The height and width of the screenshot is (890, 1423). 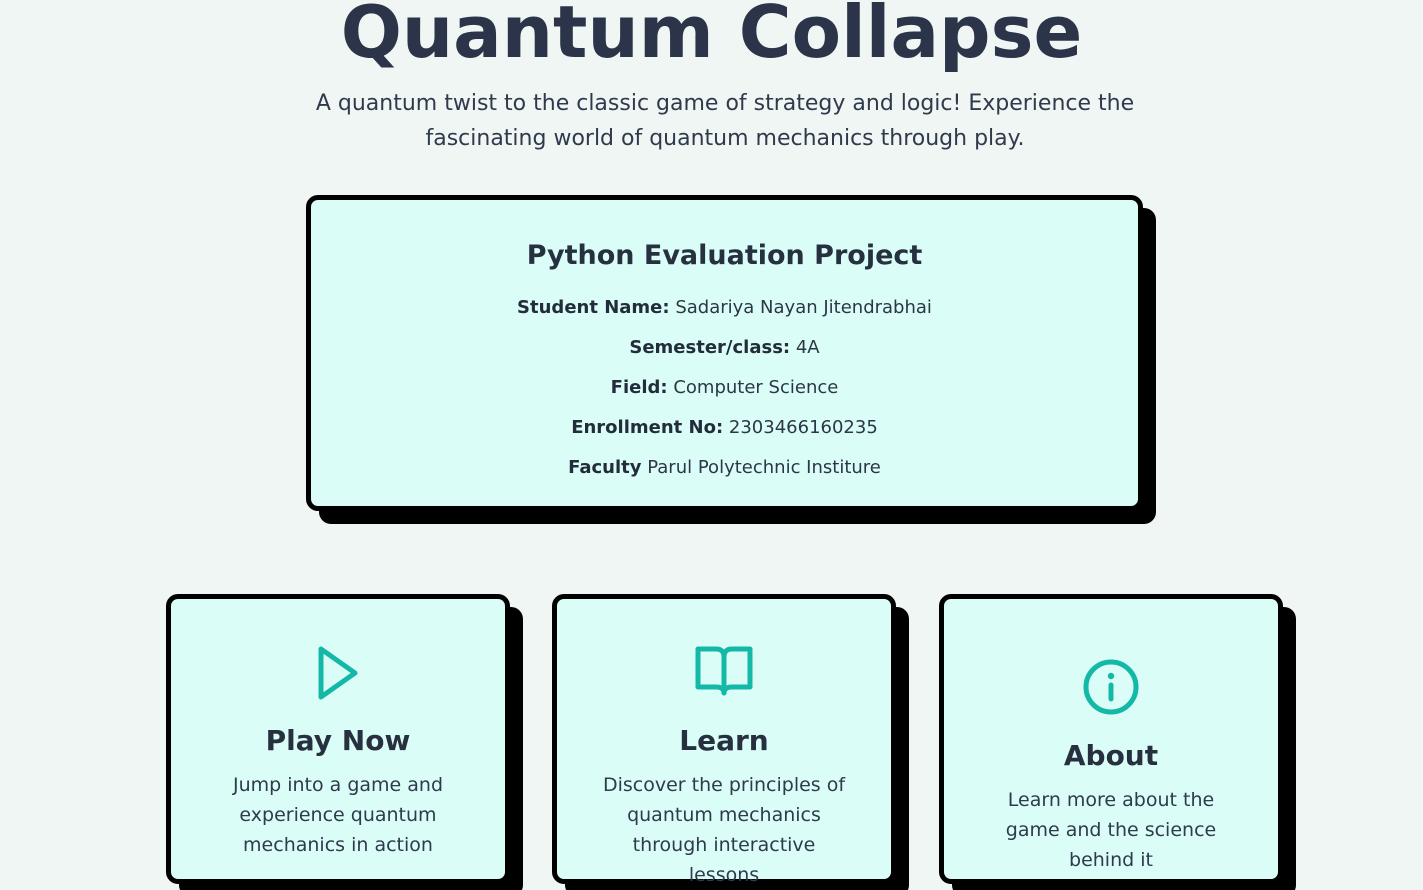 I want to click on info-row-field: Field: Computer Science, so click(x=724, y=393).